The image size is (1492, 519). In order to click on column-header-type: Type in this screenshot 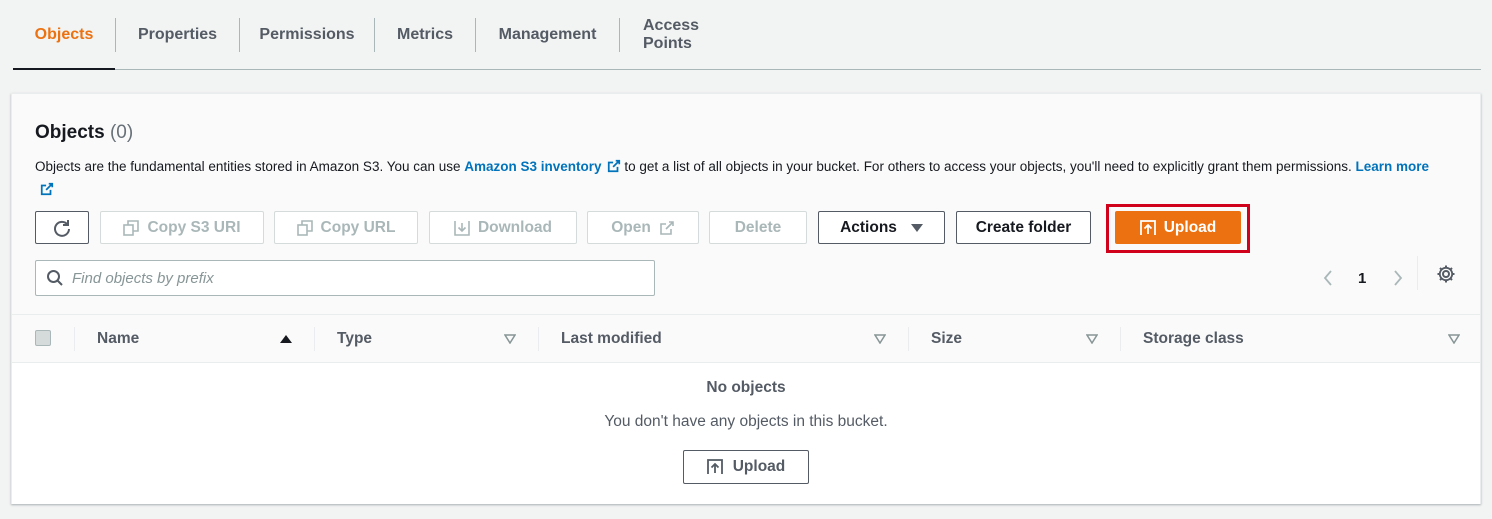, I will do `click(427, 339)`.